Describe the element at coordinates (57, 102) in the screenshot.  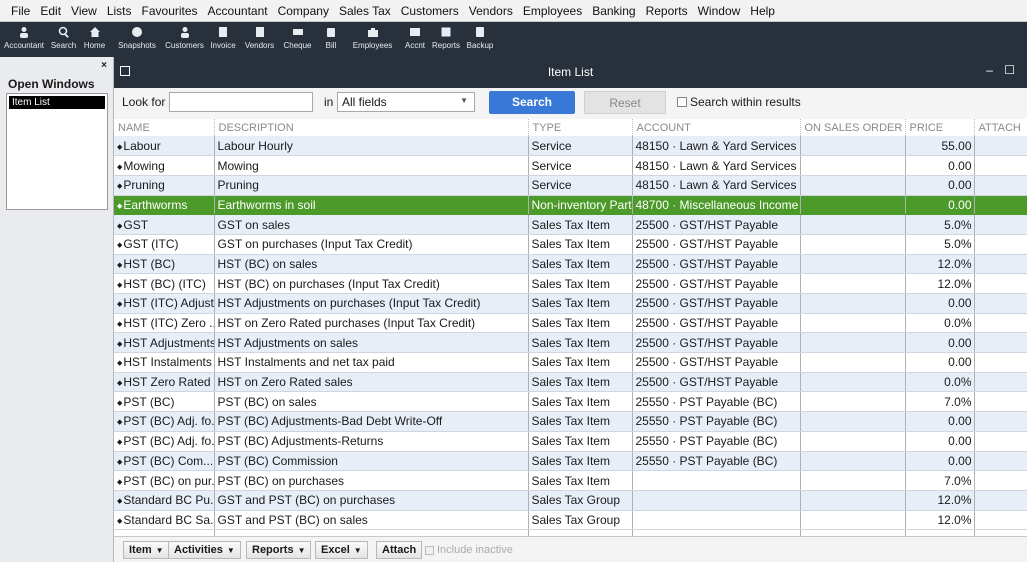
I see `open-window-item-item-list: Item List` at that location.